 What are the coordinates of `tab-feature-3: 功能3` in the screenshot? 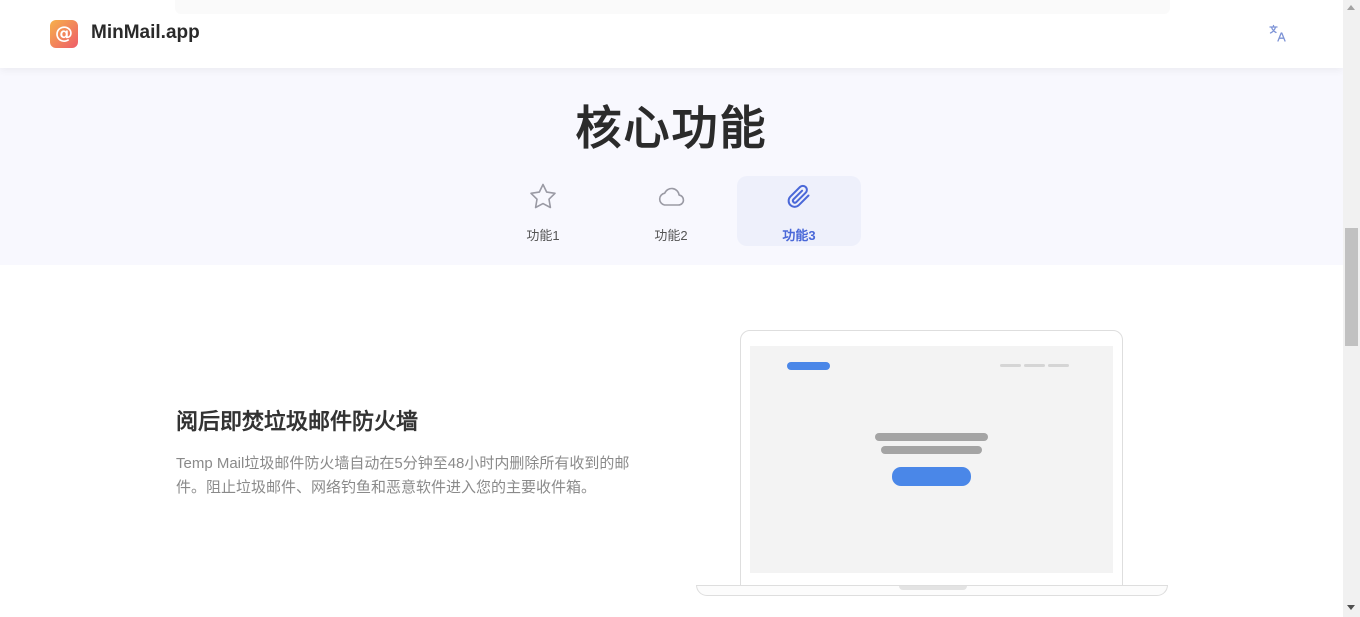 It's located at (799, 211).